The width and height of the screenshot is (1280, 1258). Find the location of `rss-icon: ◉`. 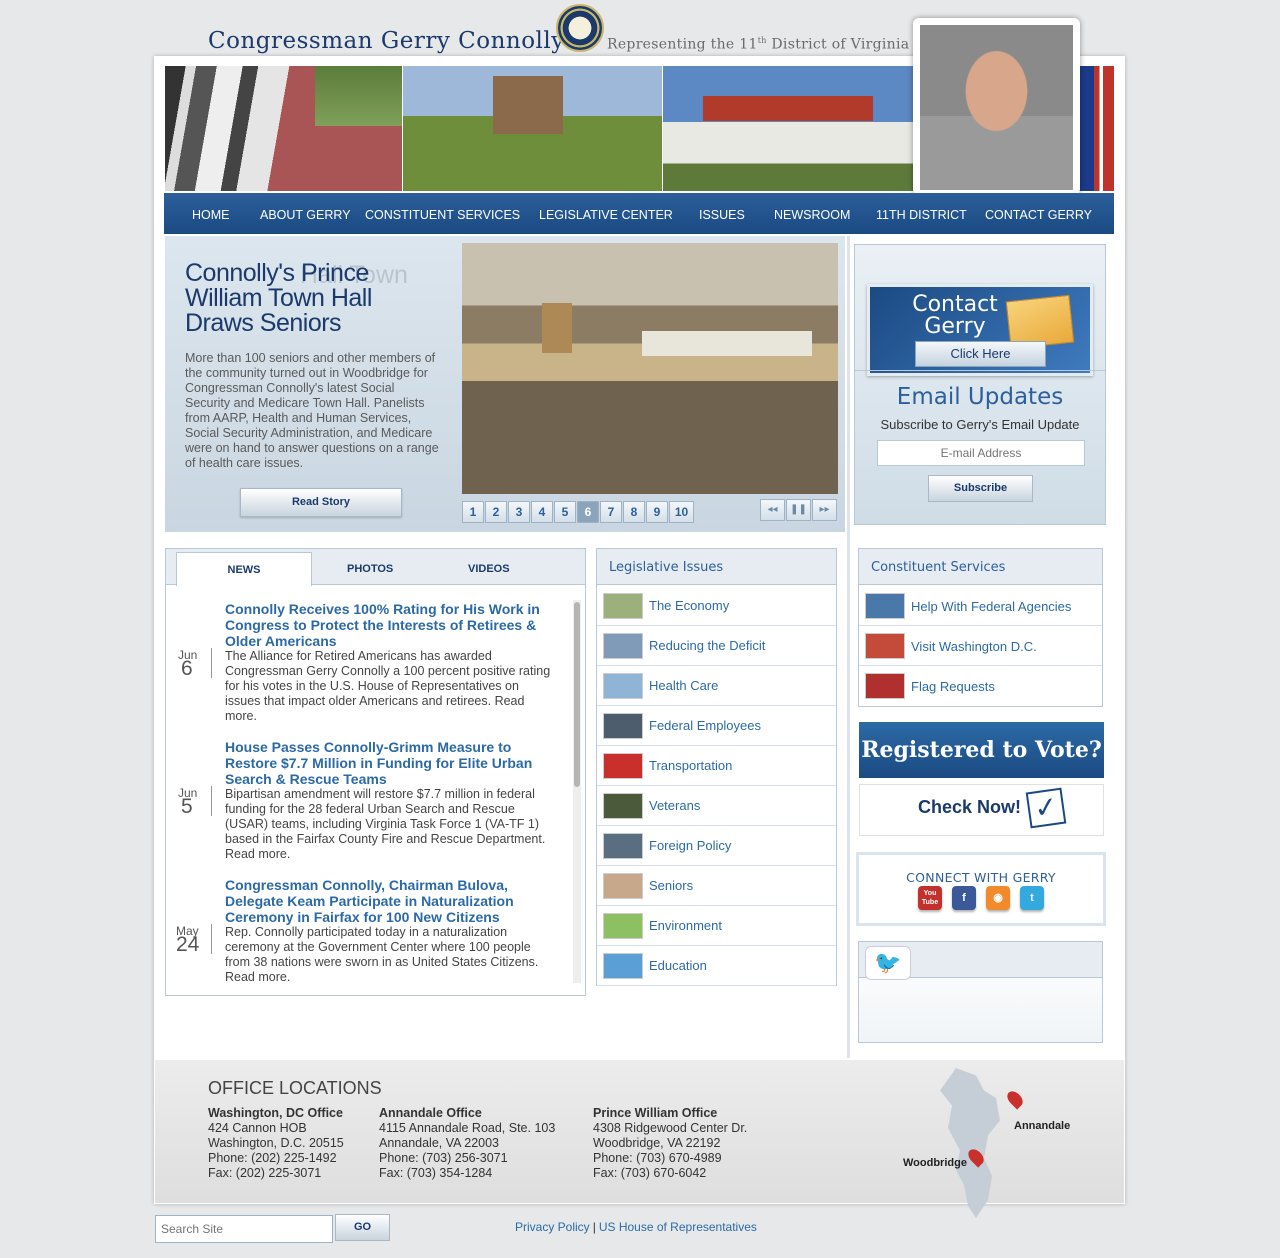

rss-icon: ◉ is located at coordinates (998, 898).